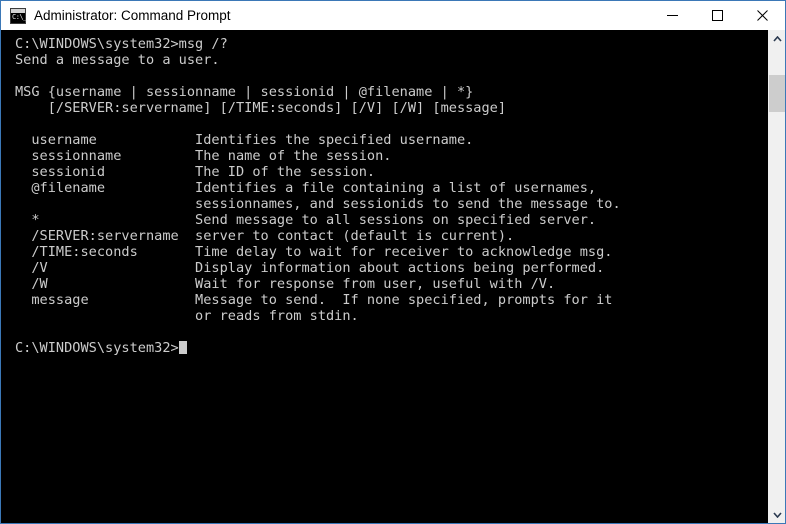 The width and height of the screenshot is (786, 524). I want to click on close-button, so click(762, 15).